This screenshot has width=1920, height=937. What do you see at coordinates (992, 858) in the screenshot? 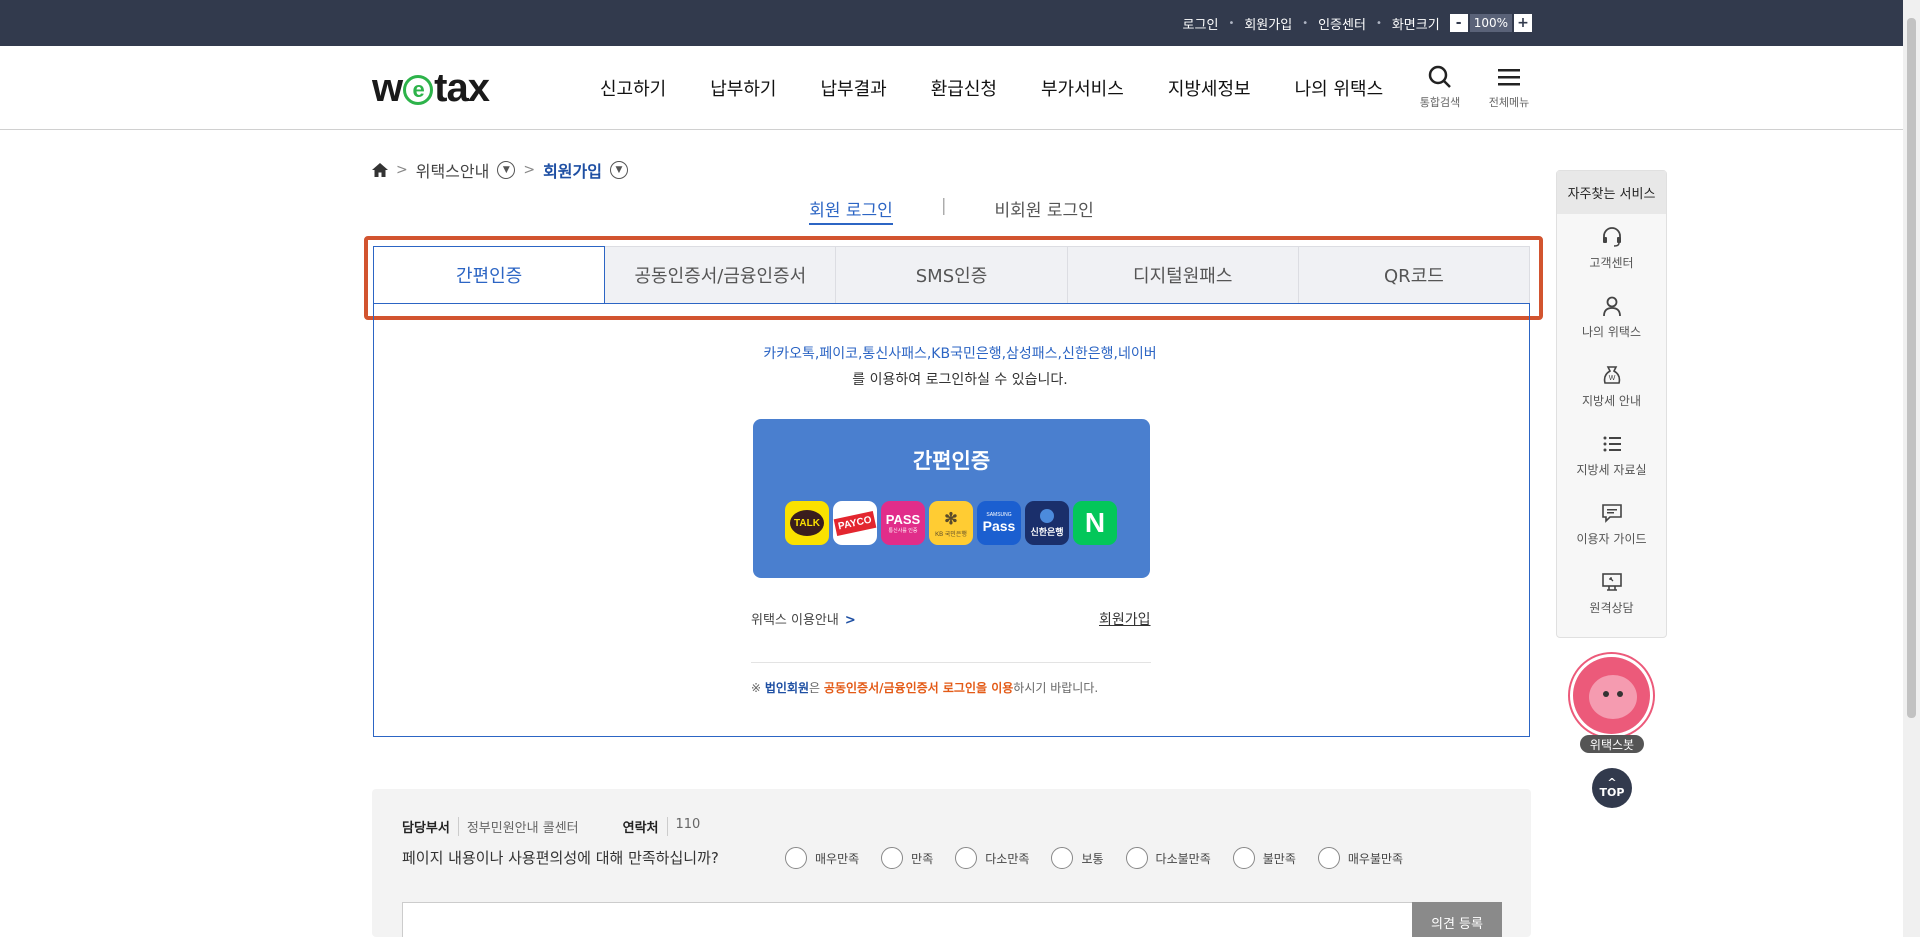
I see `option-somewhat-satisfied: 다소만족` at bounding box center [992, 858].